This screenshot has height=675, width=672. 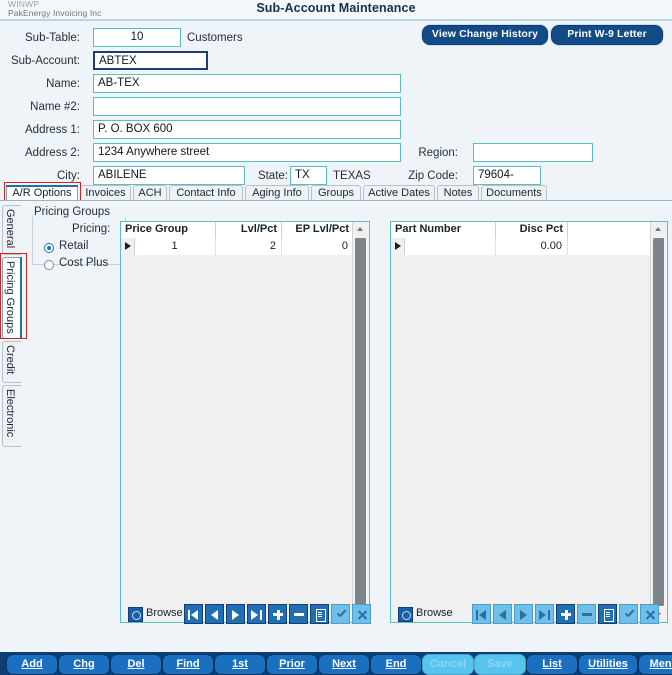 I want to click on cancel-button-label: Cancel, so click(x=448, y=664).